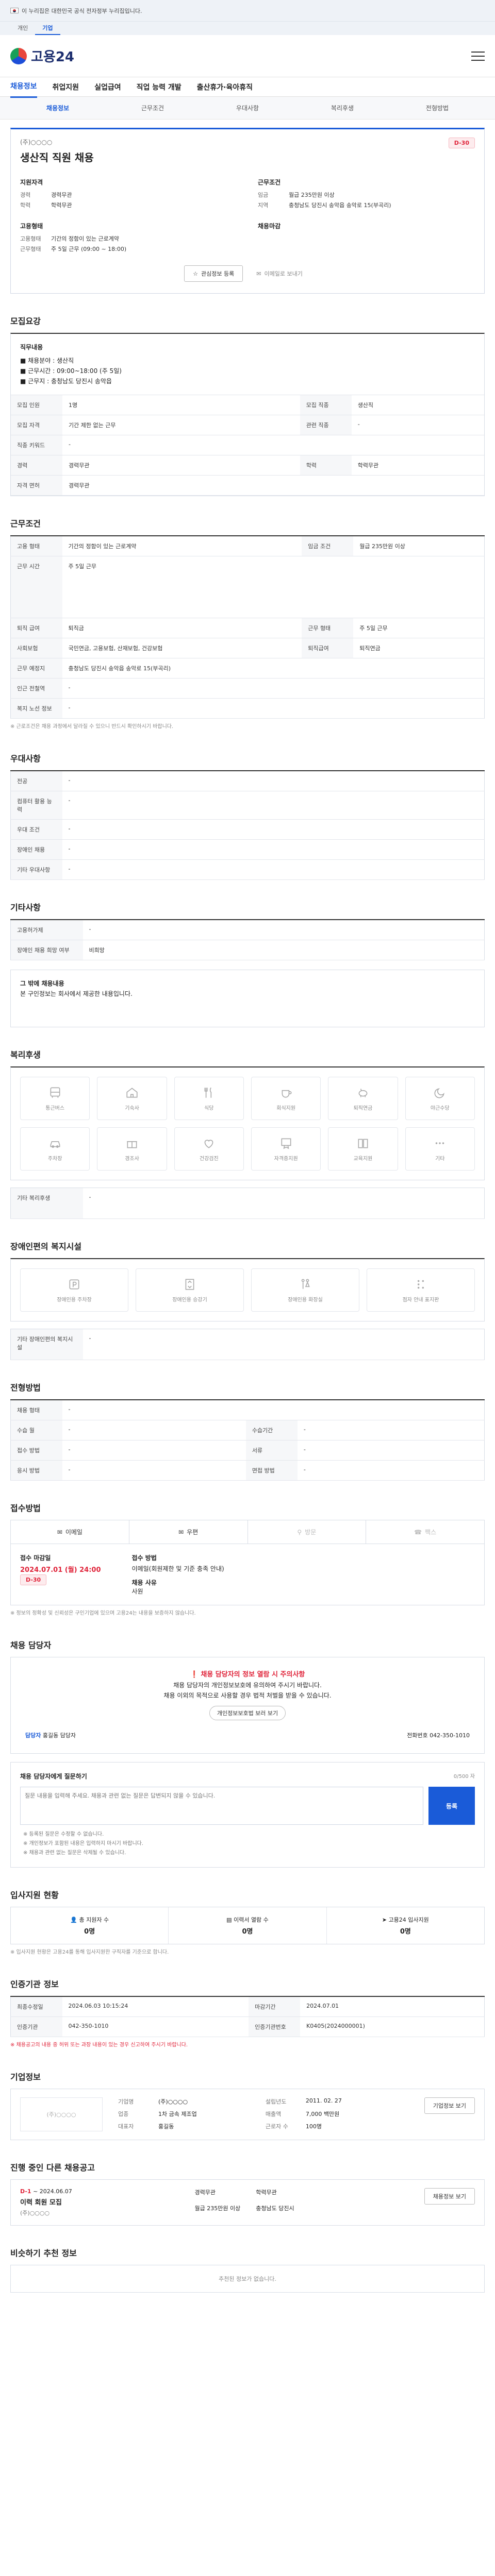  What do you see at coordinates (46, 1246) in the screenshot?
I see `section-title: 장애인편의 복지시설` at bounding box center [46, 1246].